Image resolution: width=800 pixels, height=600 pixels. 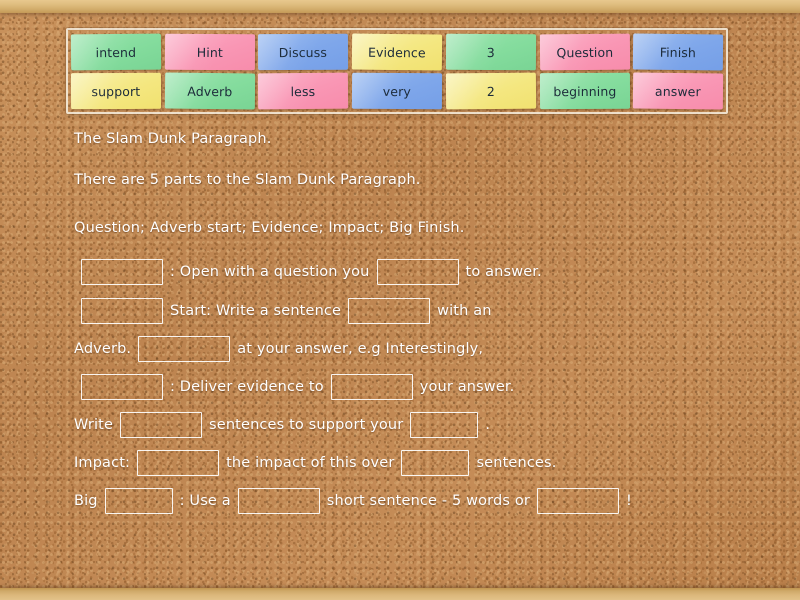 I want to click on tile-label: Discuss, so click(x=303, y=52).